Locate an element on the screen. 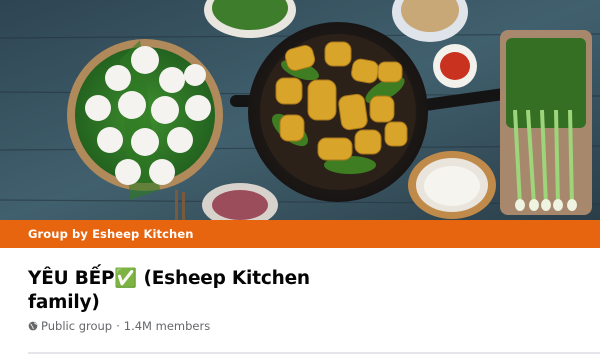  group-privacy: Public group is located at coordinates (77, 326).